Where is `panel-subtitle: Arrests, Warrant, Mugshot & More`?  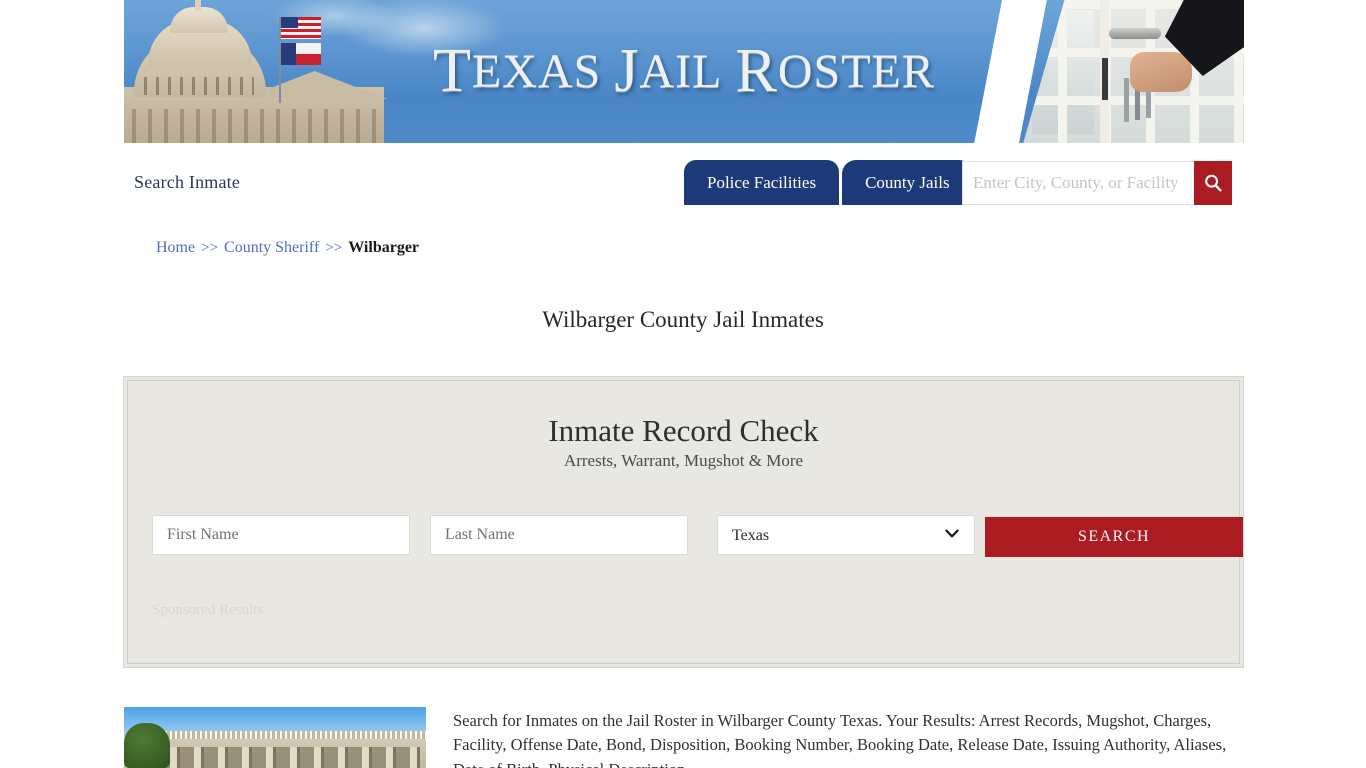
panel-subtitle: Arrests, Warrant, Mugshot & More is located at coordinates (683, 460).